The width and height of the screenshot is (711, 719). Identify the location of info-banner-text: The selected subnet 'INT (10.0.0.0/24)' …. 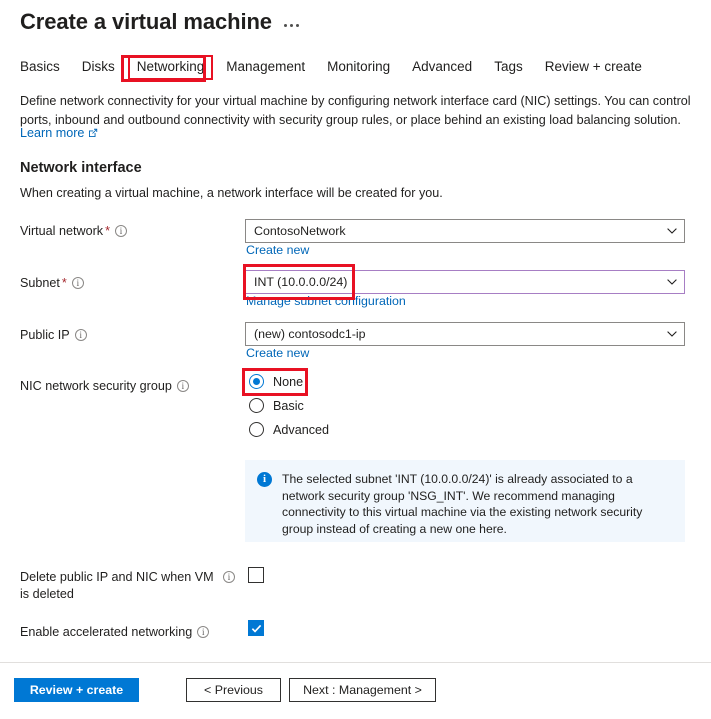
(462, 504).